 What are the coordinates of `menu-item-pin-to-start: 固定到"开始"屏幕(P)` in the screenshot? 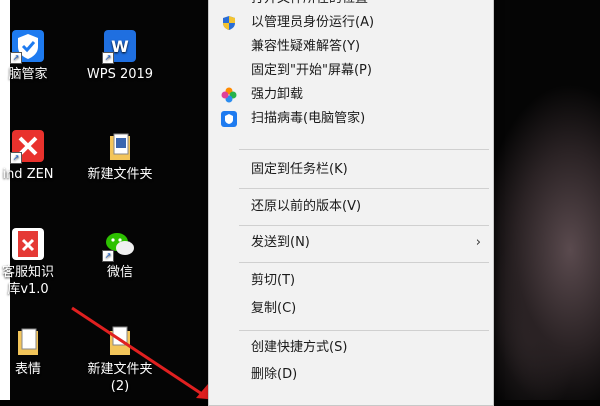 It's located at (351, 71).